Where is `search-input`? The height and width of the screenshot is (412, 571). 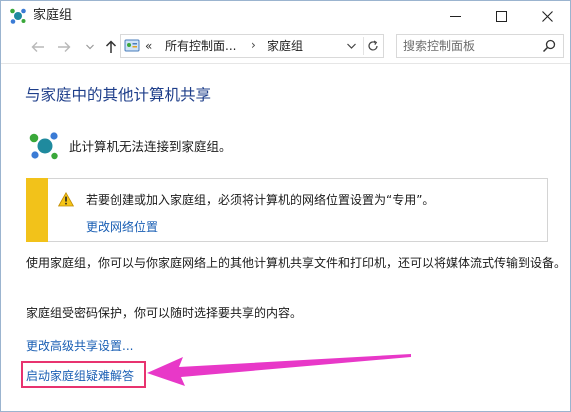
search-input is located at coordinates (468, 46).